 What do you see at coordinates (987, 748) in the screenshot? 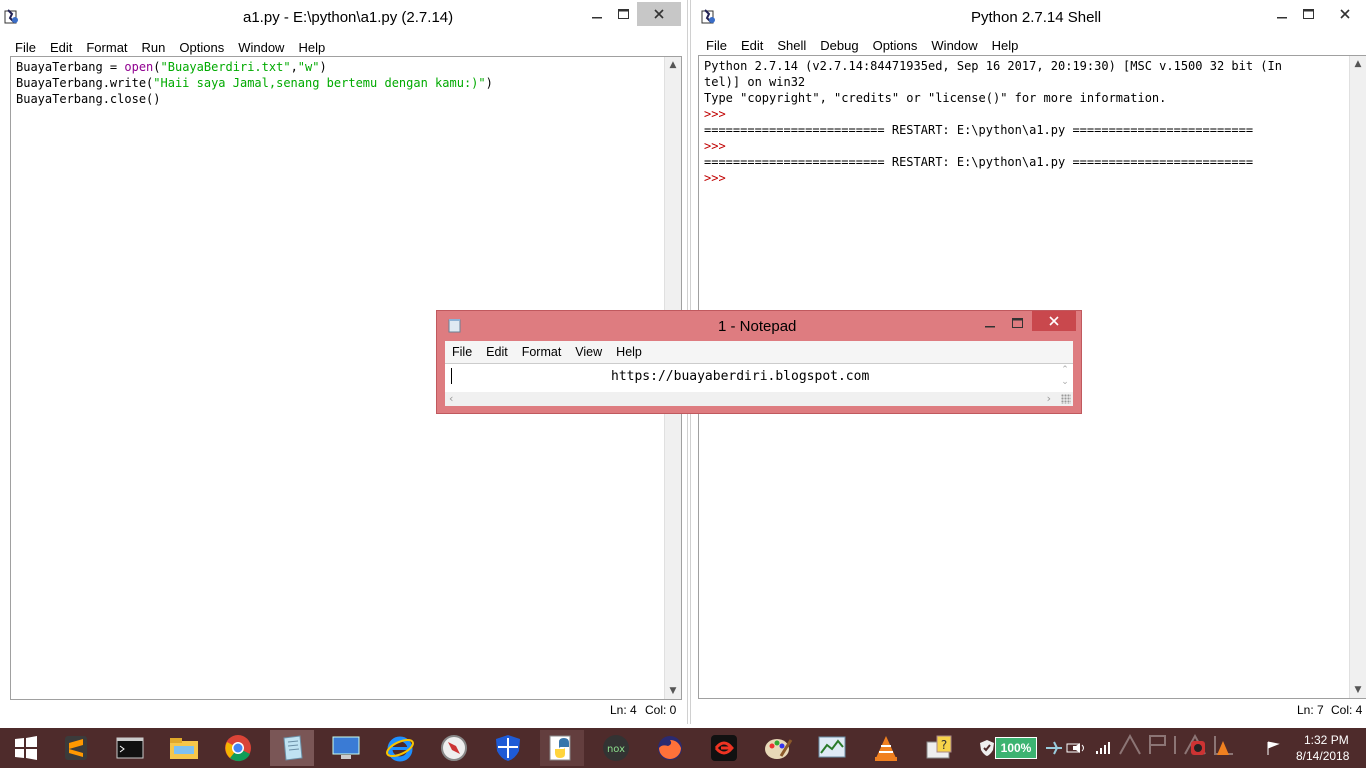
I see `shield-check-icon` at bounding box center [987, 748].